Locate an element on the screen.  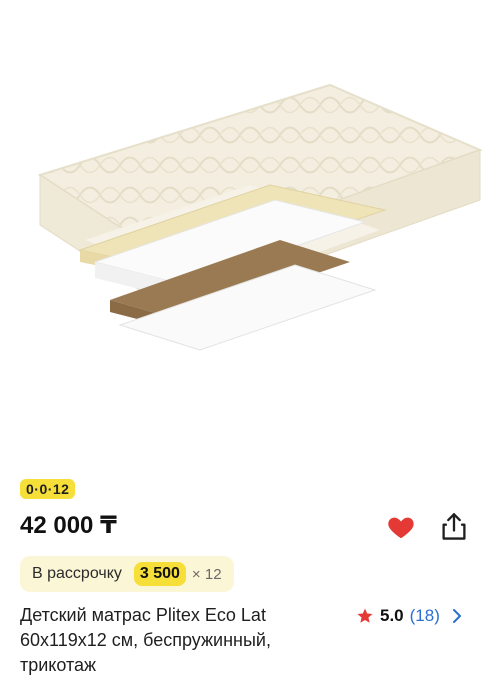
rating-score: 5.0 is located at coordinates (392, 615).